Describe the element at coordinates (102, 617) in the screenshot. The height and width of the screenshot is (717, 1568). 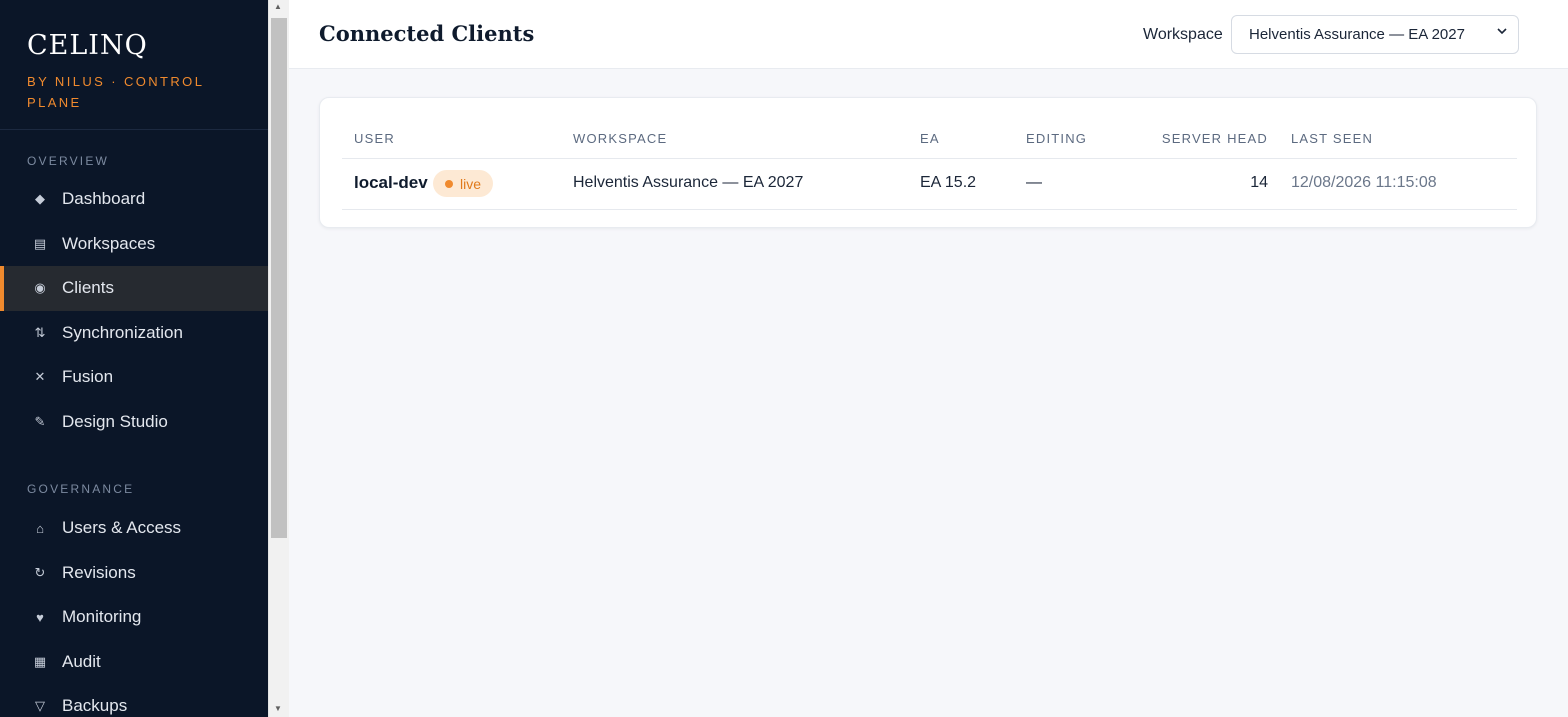
I see `sidebar-item-label: Monitoring` at that location.